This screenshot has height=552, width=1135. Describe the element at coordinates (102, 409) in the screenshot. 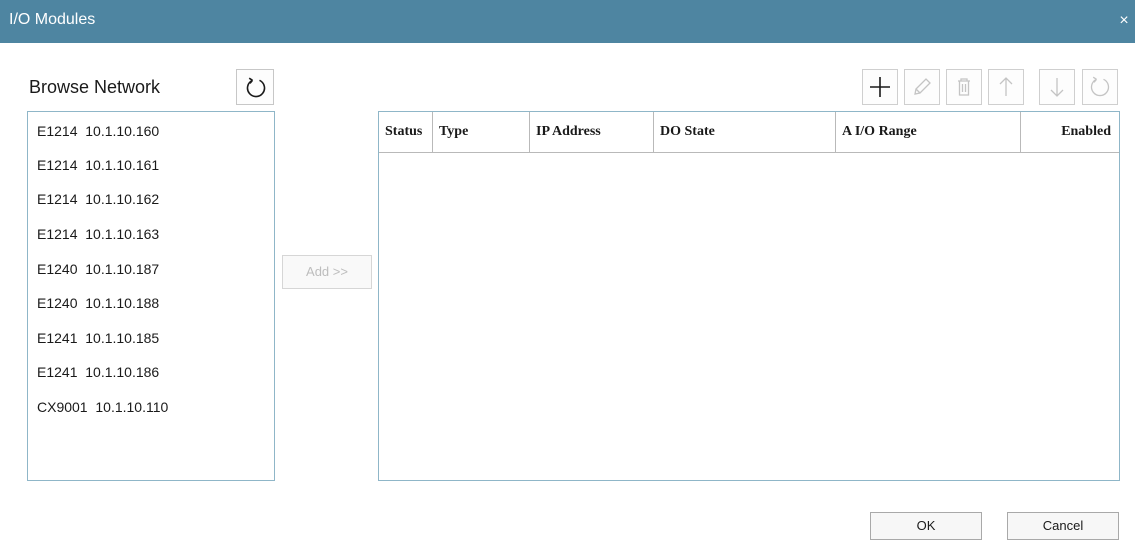

I see `list-item: CX9001 10.1.10.110` at that location.